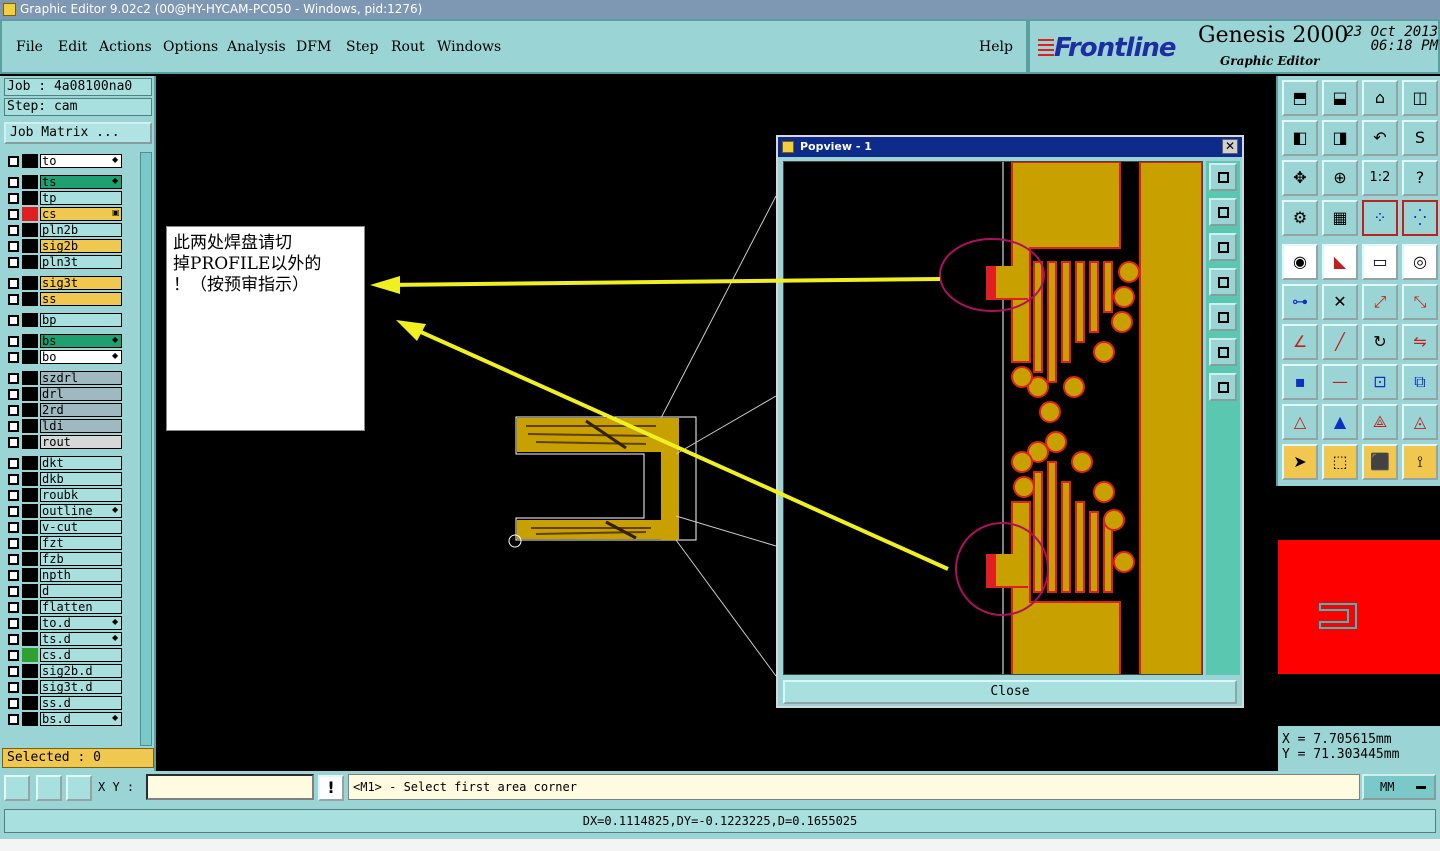 Image resolution: width=1440 pixels, height=851 pixels. Describe the element at coordinates (81, 299) in the screenshot. I see `layer-name: ss` at that location.